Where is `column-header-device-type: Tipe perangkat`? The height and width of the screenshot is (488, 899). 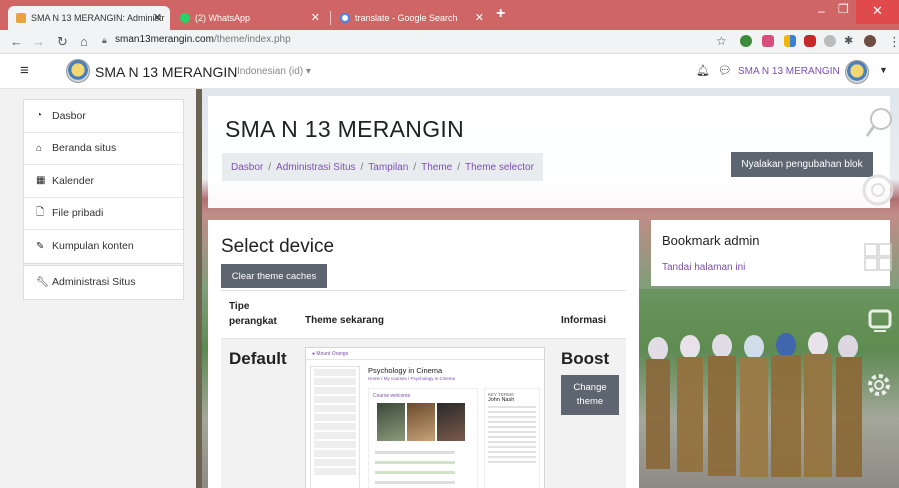 column-header-device-type: Tipe perangkat is located at coordinates (253, 314).